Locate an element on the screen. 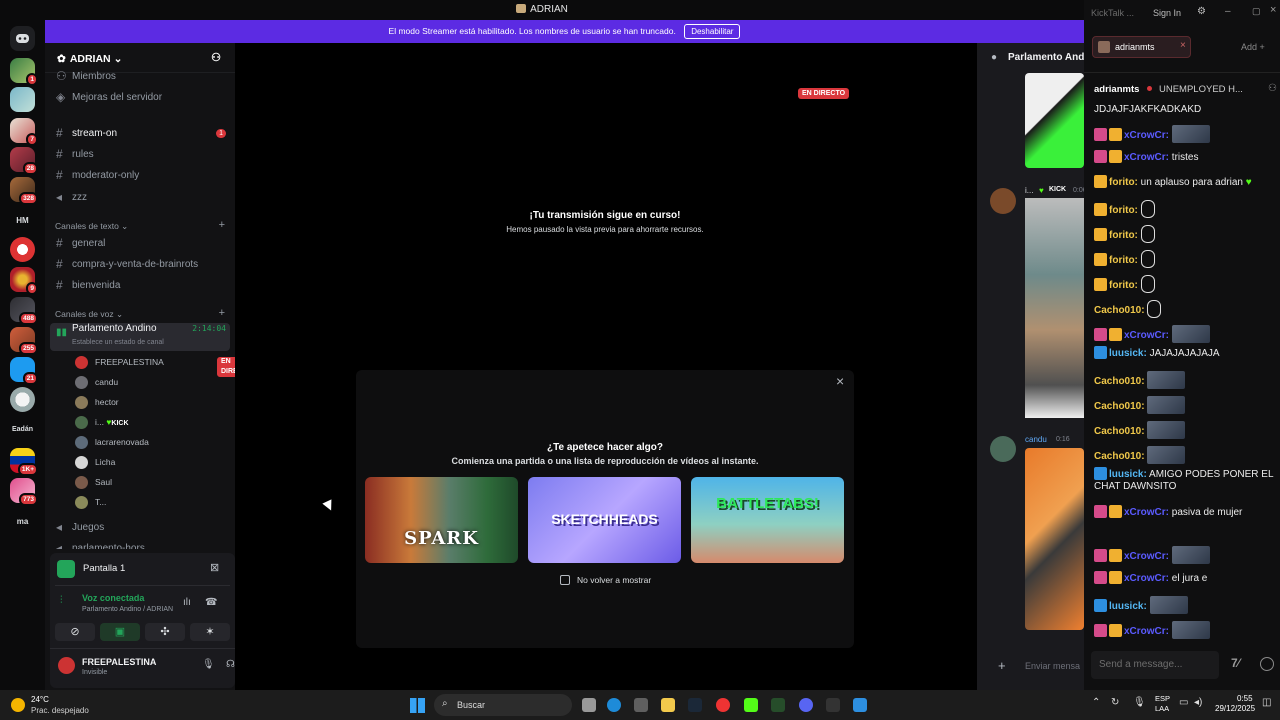 Image resolution: width=1280 pixels, height=720 pixels. epic-games-icon is located at coordinates (833, 705).